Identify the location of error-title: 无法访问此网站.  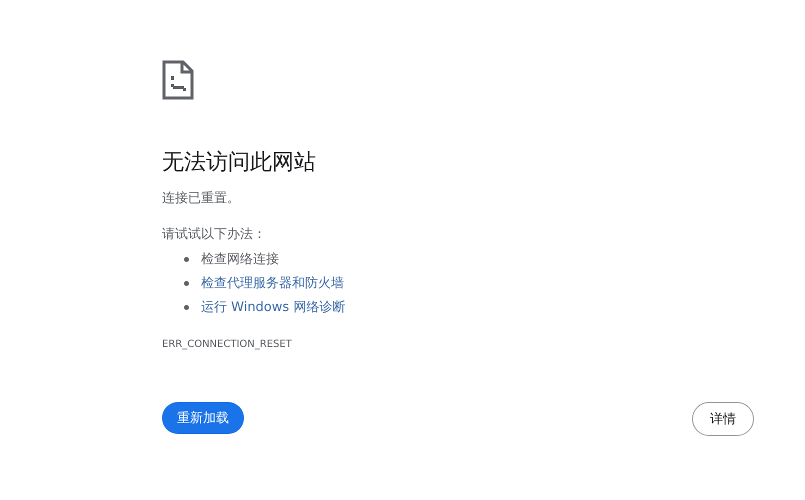
(239, 163).